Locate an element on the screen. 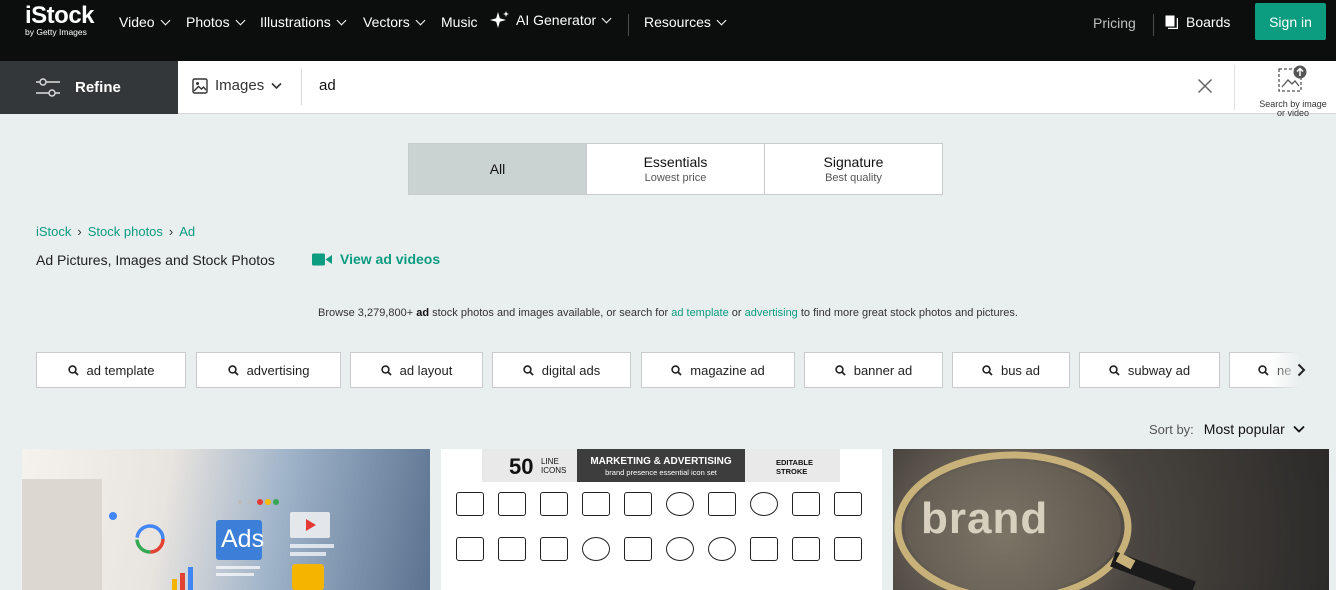 This screenshot has width=1336, height=590. chat-icon is located at coordinates (638, 504).